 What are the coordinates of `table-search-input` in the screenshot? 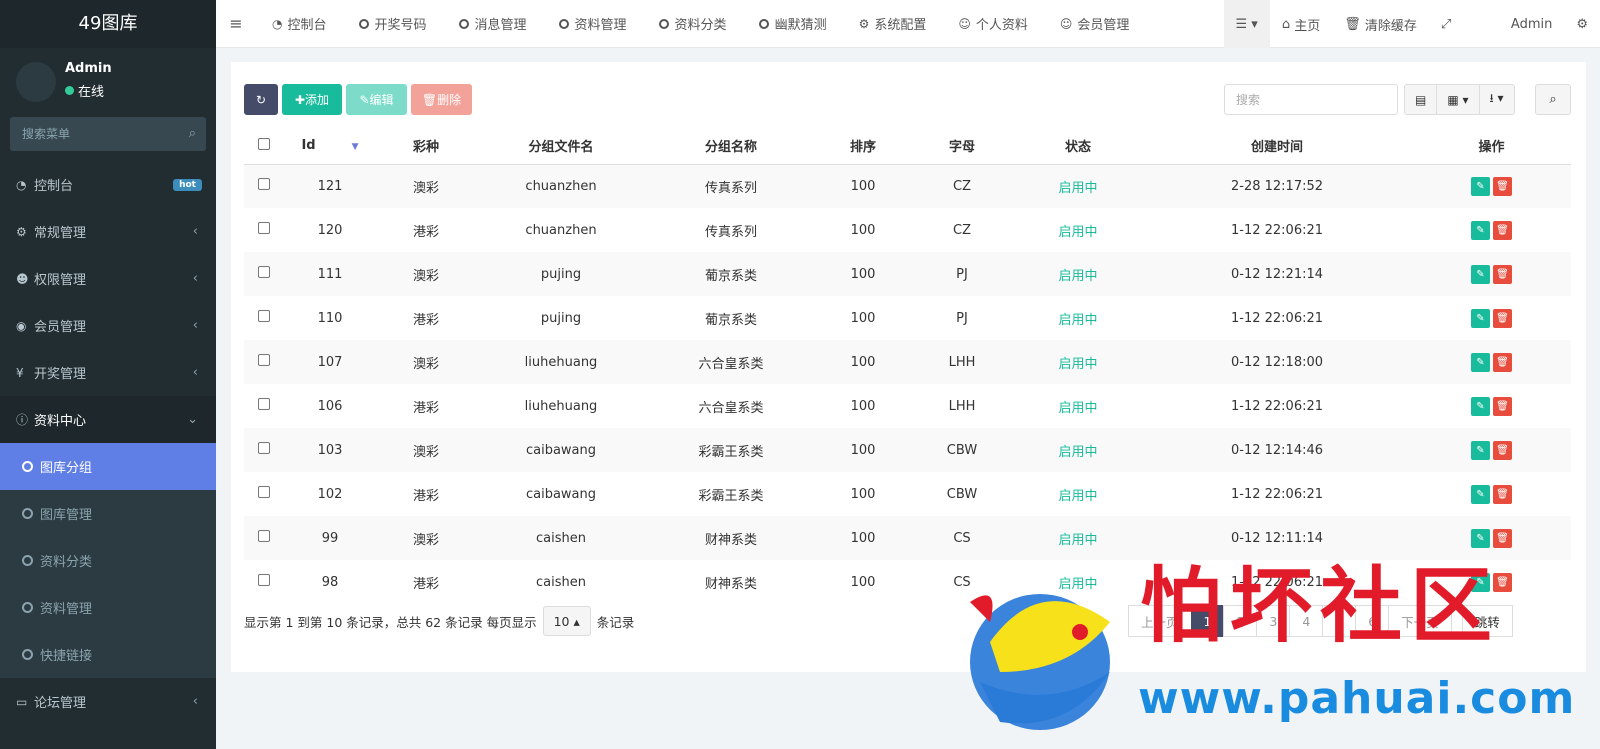 It's located at (1311, 99).